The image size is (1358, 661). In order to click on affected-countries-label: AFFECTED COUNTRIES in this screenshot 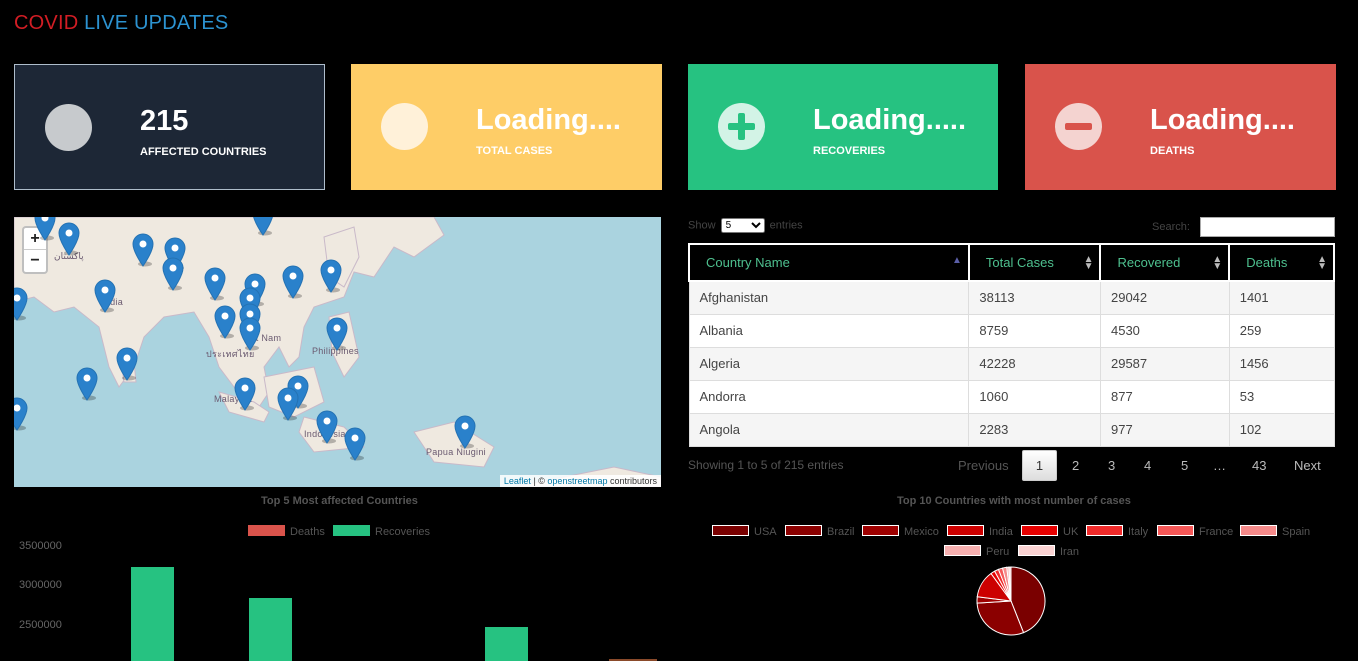, I will do `click(203, 152)`.